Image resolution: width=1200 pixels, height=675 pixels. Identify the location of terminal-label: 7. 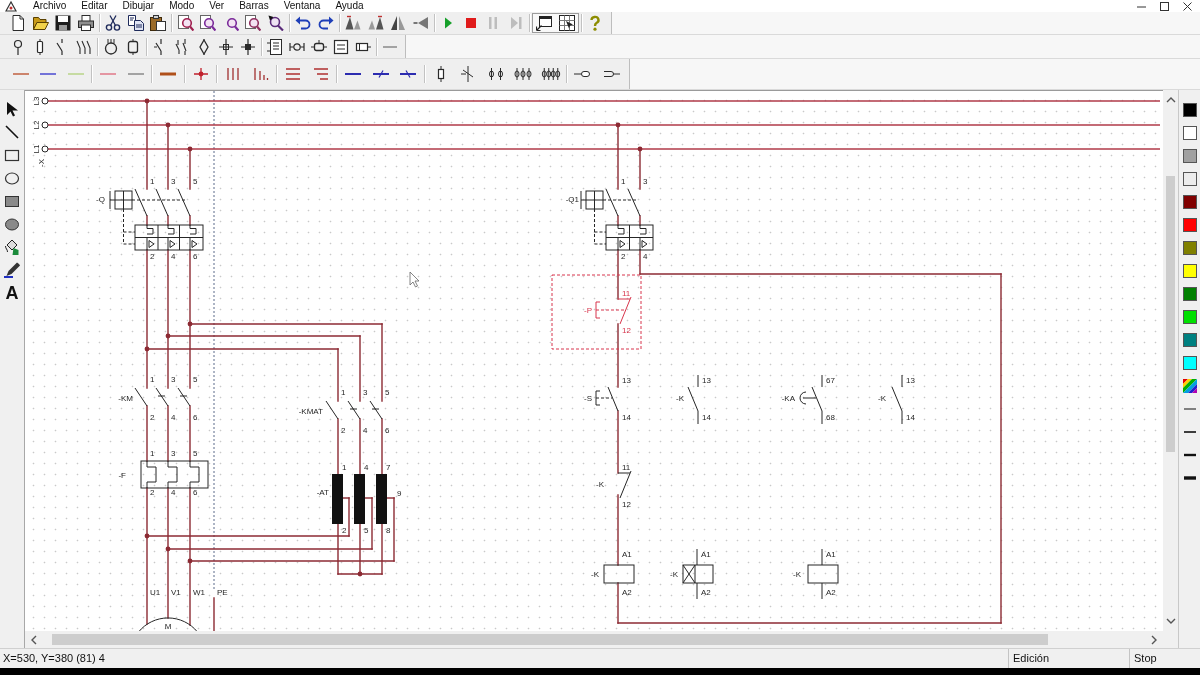
(388, 467).